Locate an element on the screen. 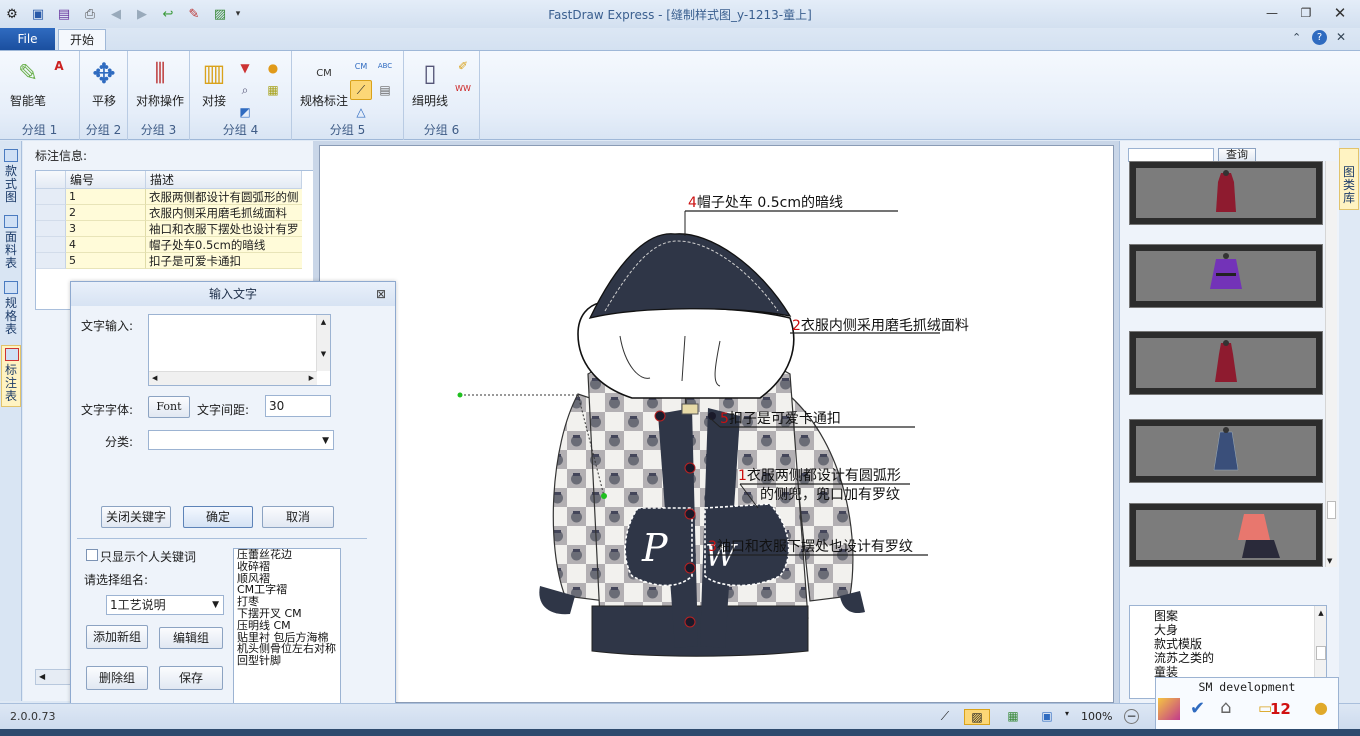  edit-group-button: 编辑组 is located at coordinates (191, 638).